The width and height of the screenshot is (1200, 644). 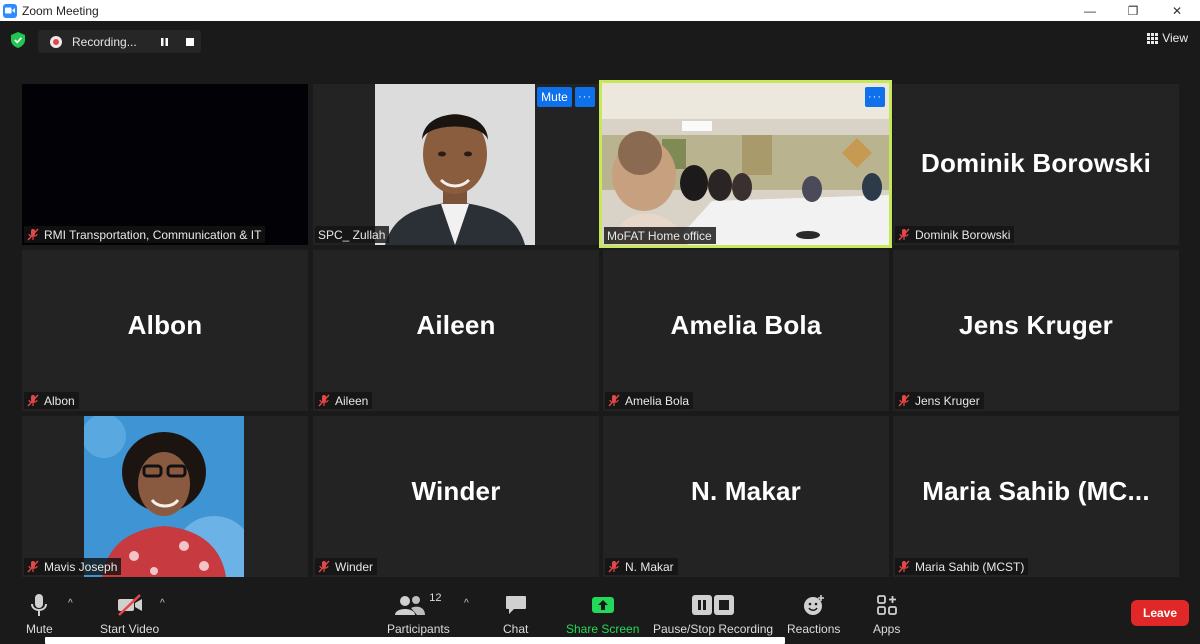 I want to click on video-tile-albon: Albon Albon, so click(x=165, y=330).